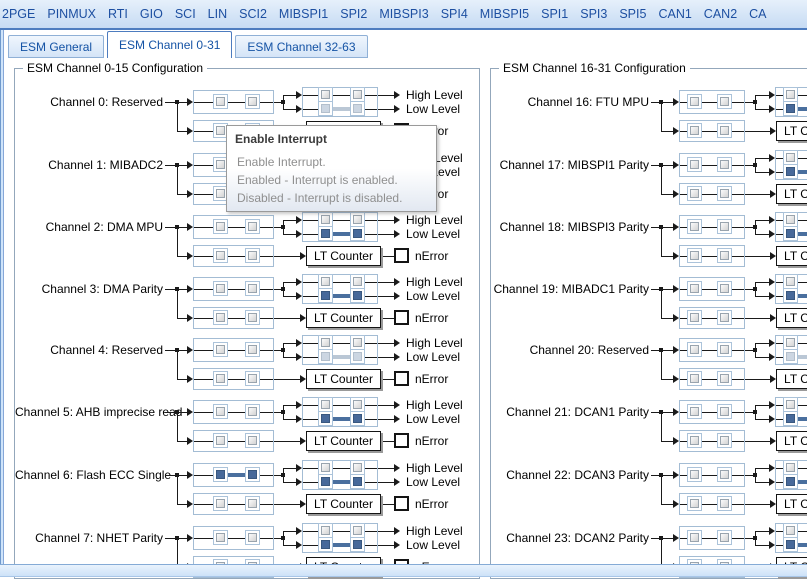 This screenshot has width=807, height=583. Describe the element at coordinates (353, 14) in the screenshot. I see `top-tab-spi2: SPI2` at that location.